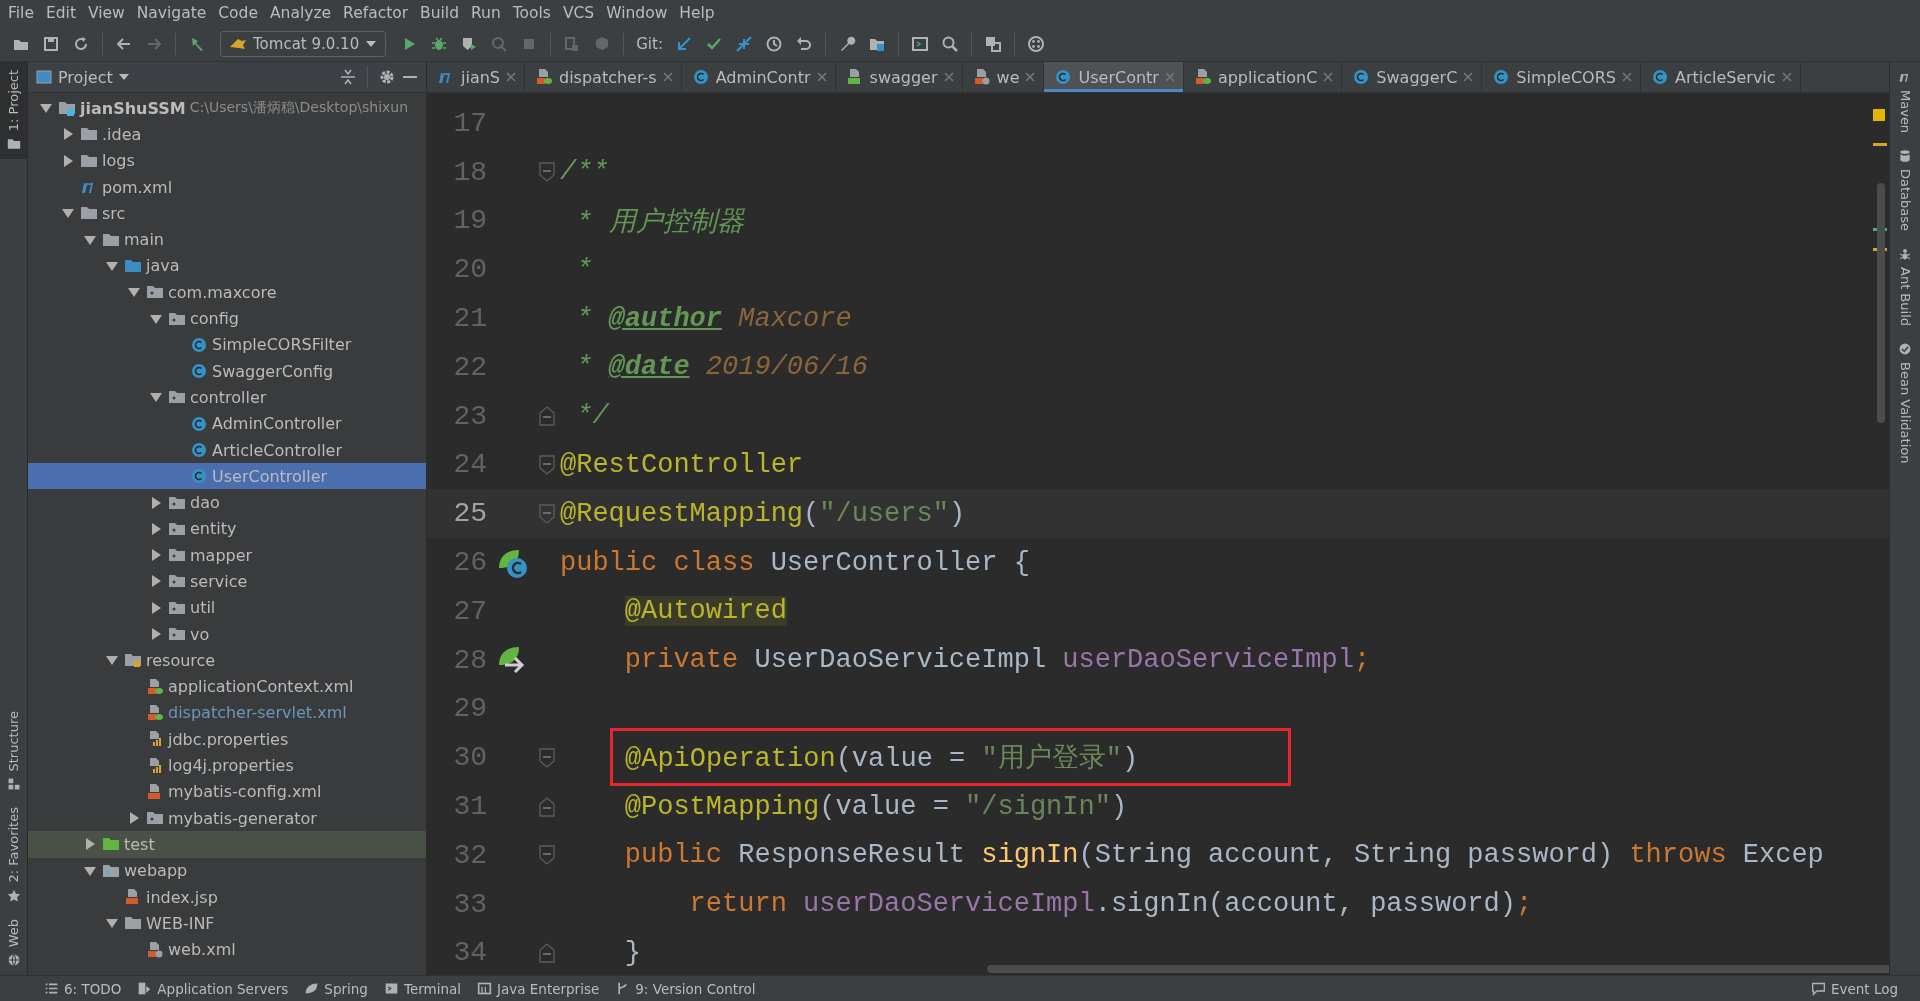 This screenshot has height=1001, width=1920. I want to click on editor-tab: jianS, so click(476, 77).